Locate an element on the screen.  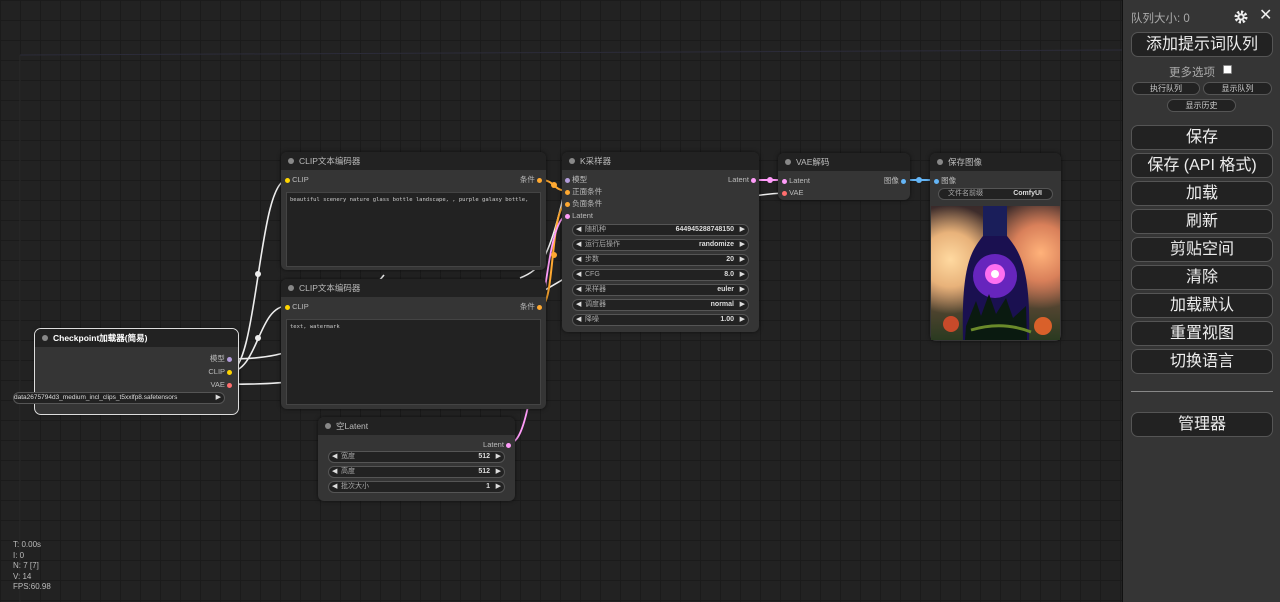
vae-decode-node: VAE解码 Latent VAE 图像 is located at coordinates (844, 176).